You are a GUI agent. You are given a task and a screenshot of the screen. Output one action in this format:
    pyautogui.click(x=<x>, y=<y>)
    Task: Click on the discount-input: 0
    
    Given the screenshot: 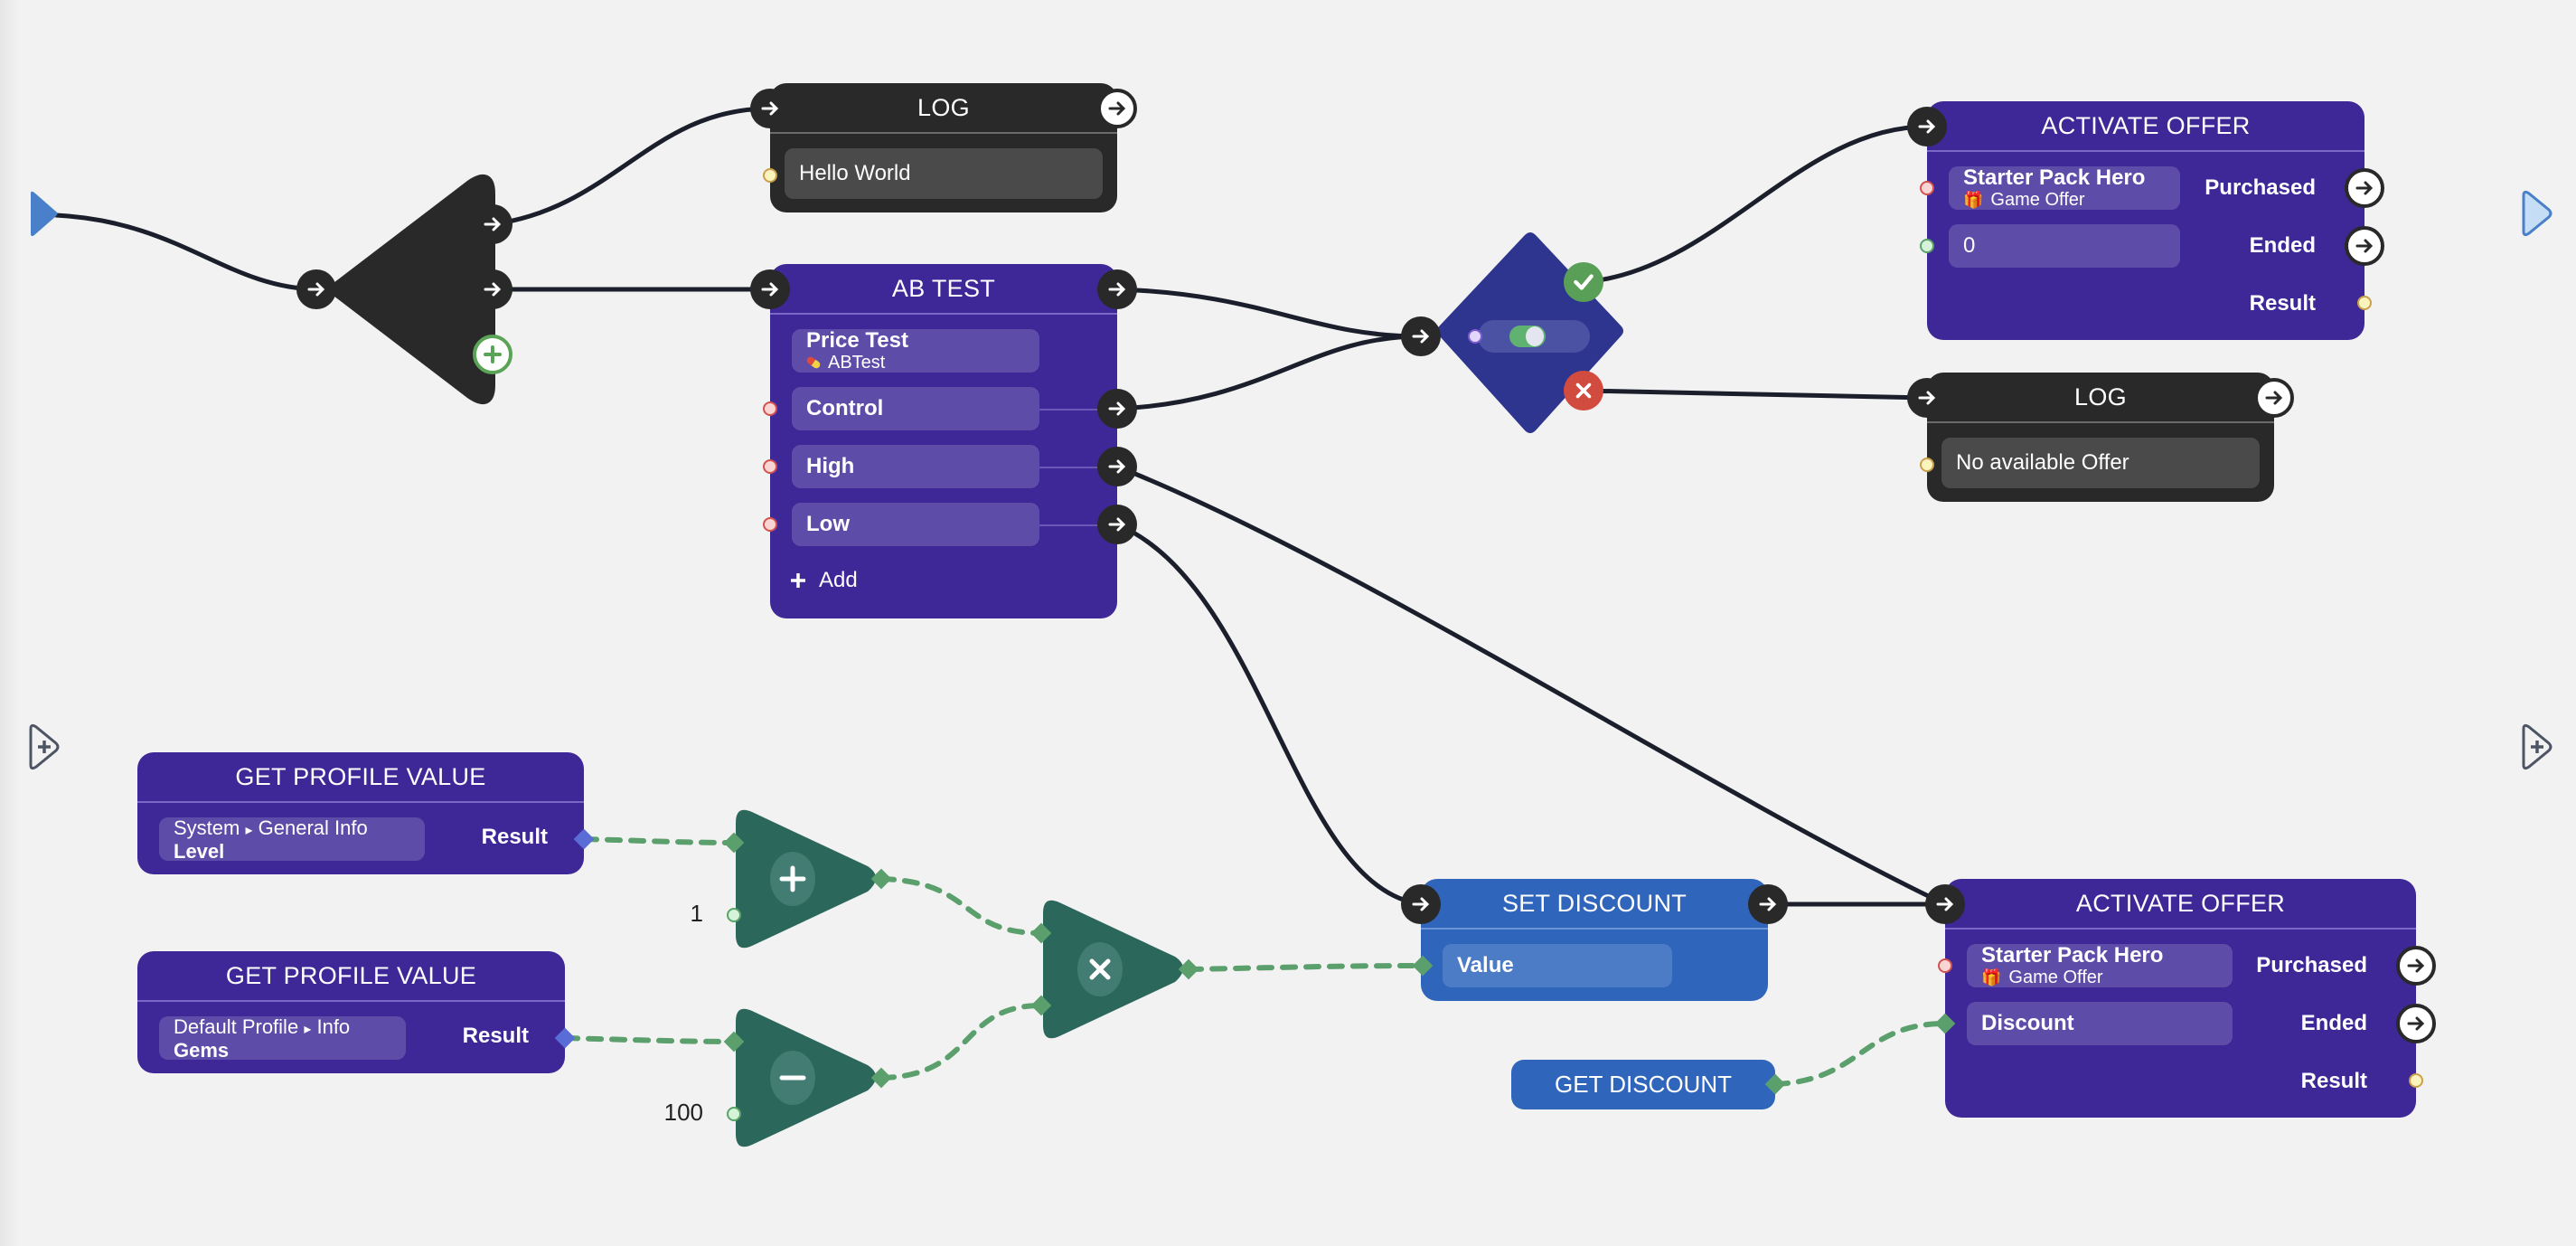 What is the action you would take?
    pyautogui.click(x=2064, y=246)
    